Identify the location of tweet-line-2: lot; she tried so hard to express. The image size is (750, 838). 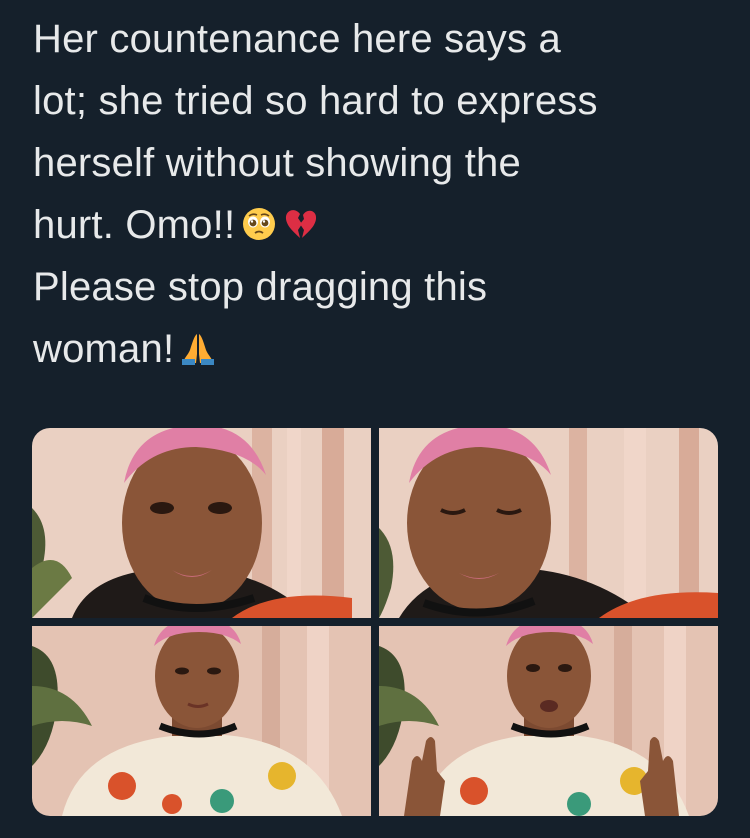
(315, 101).